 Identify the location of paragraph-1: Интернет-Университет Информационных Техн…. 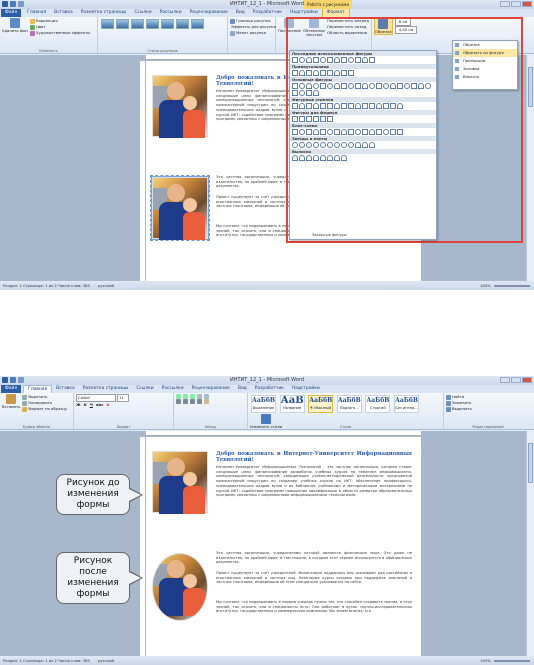
(314, 481).